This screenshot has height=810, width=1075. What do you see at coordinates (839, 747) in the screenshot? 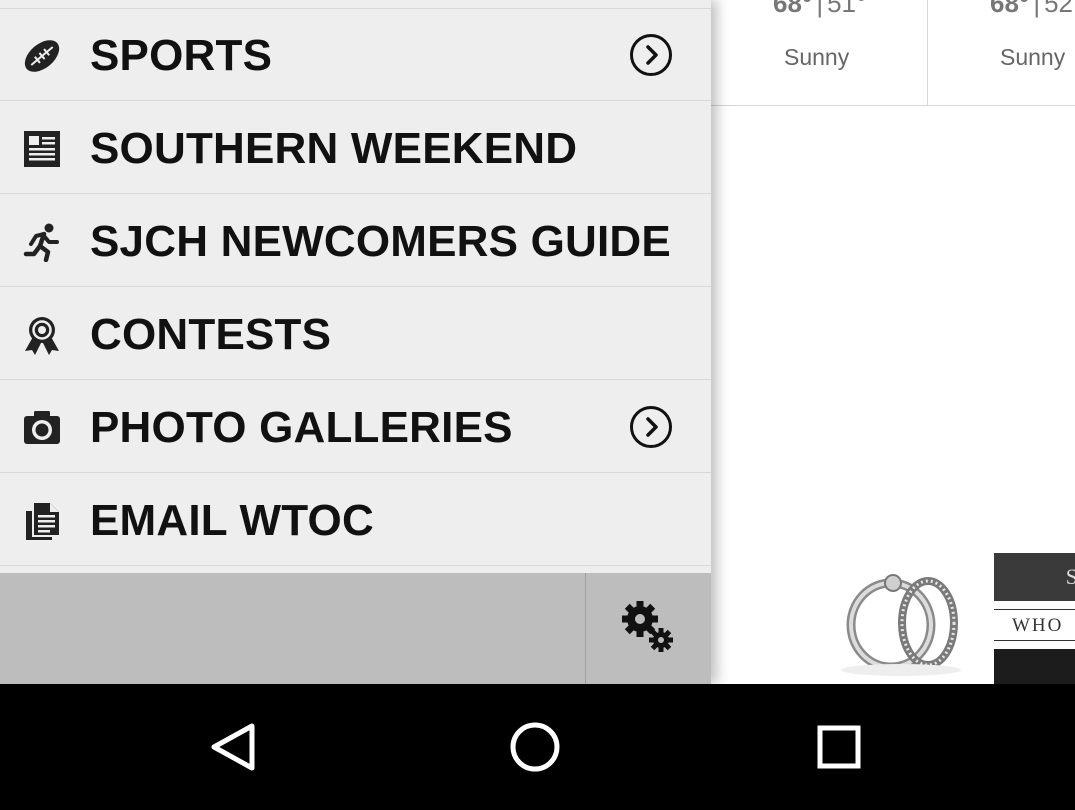
I see `recents-square-icon` at bounding box center [839, 747].